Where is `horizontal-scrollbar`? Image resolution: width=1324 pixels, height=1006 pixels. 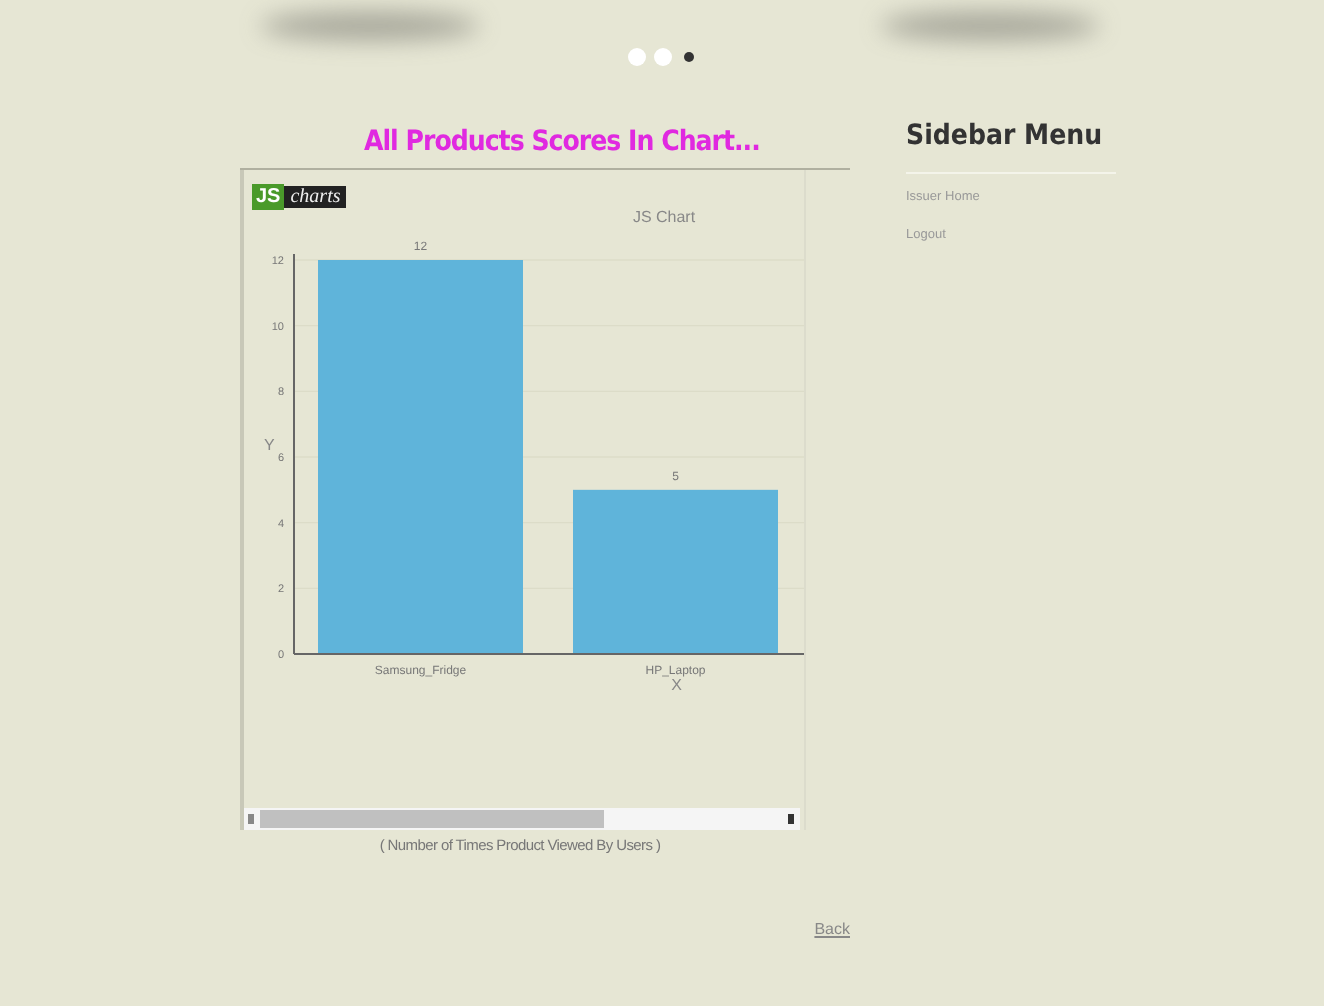 horizontal-scrollbar is located at coordinates (522, 819).